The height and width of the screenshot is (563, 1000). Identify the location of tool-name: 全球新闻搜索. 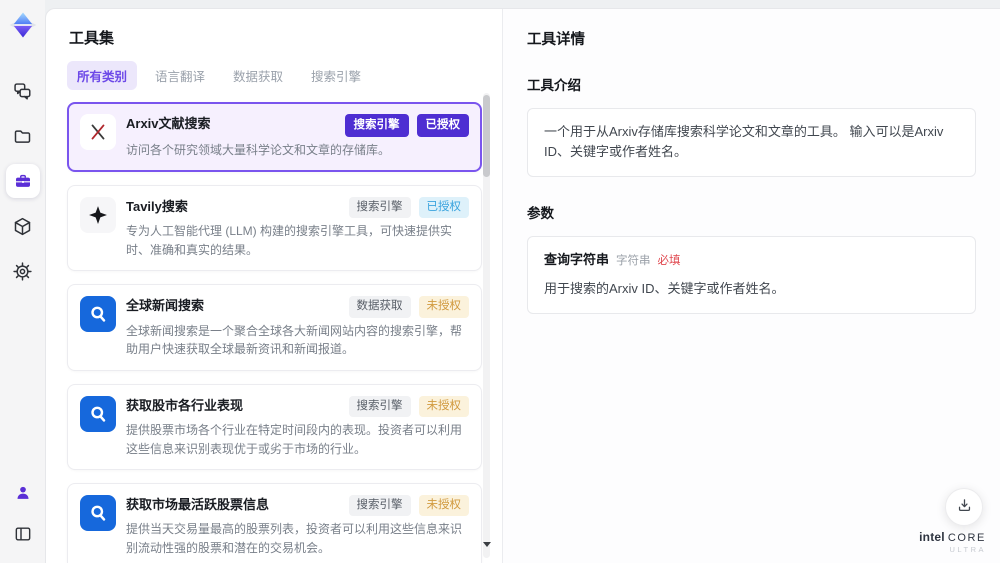
(165, 306).